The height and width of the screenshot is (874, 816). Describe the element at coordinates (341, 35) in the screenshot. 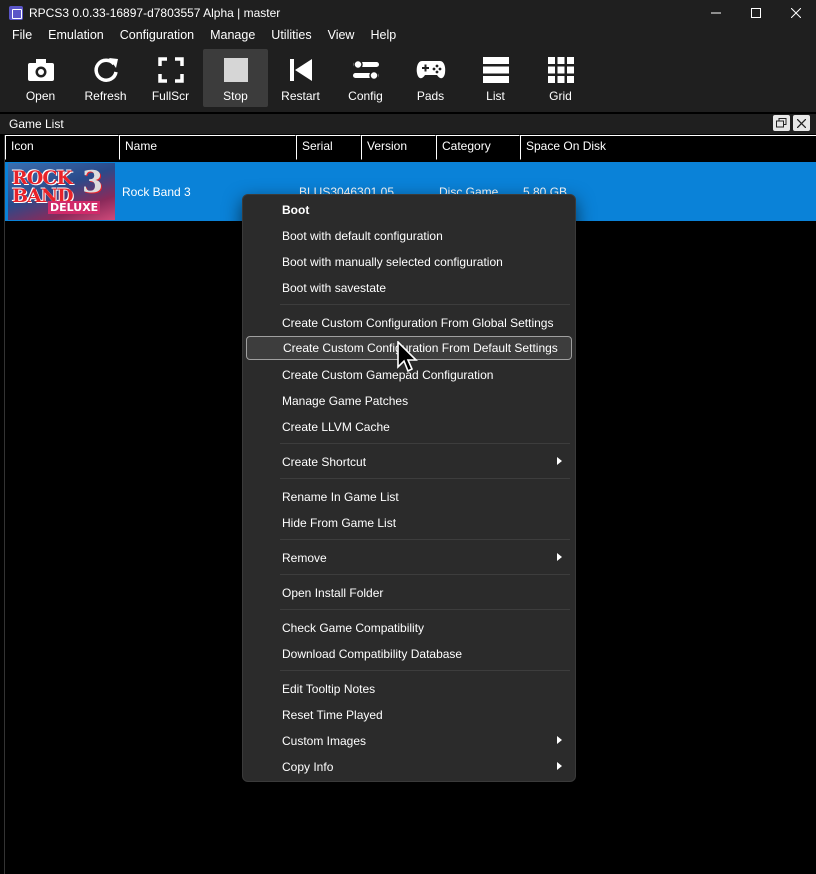

I see `menu-view: View` at that location.